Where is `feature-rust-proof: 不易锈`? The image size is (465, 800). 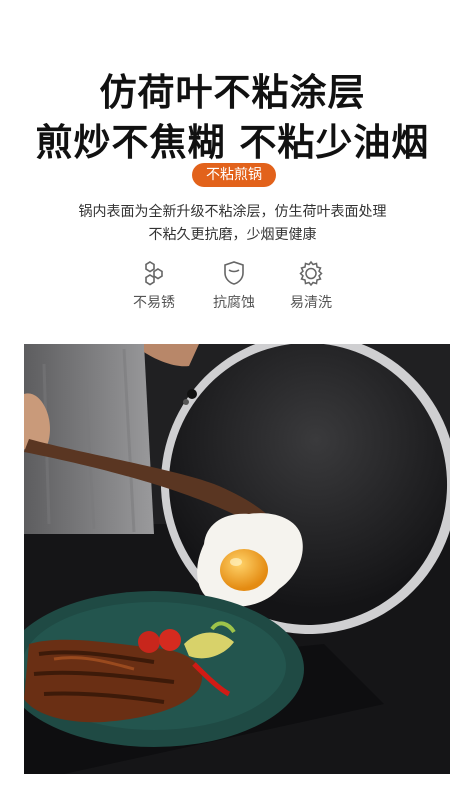 feature-rust-proof: 不易锈 is located at coordinates (154, 286).